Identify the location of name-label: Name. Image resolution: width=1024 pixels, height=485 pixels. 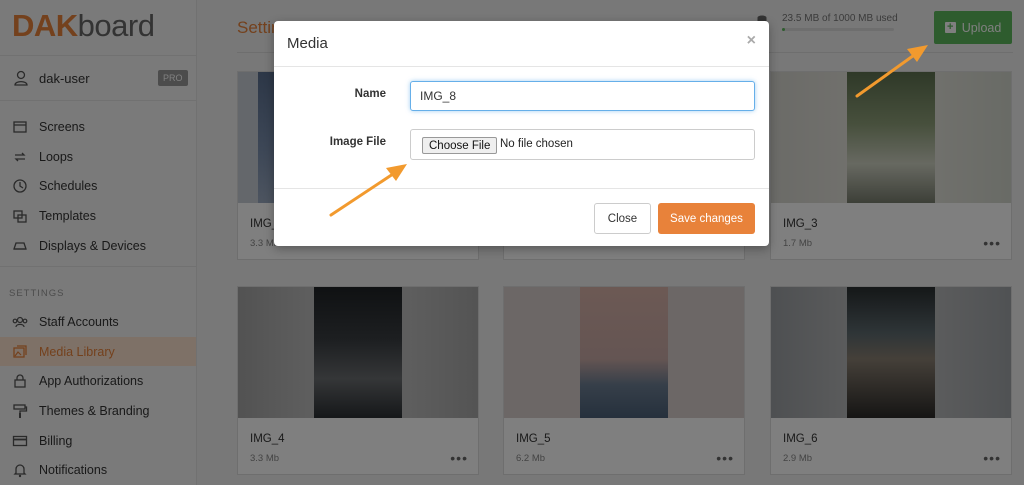
(370, 94).